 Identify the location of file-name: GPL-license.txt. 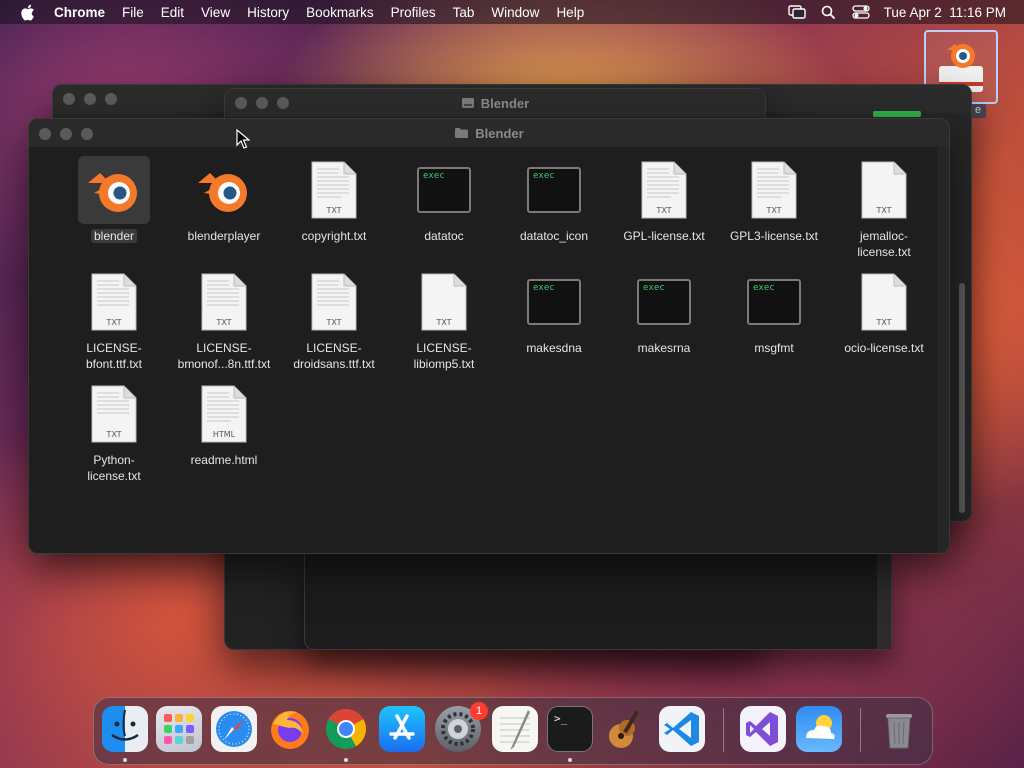
(664, 236).